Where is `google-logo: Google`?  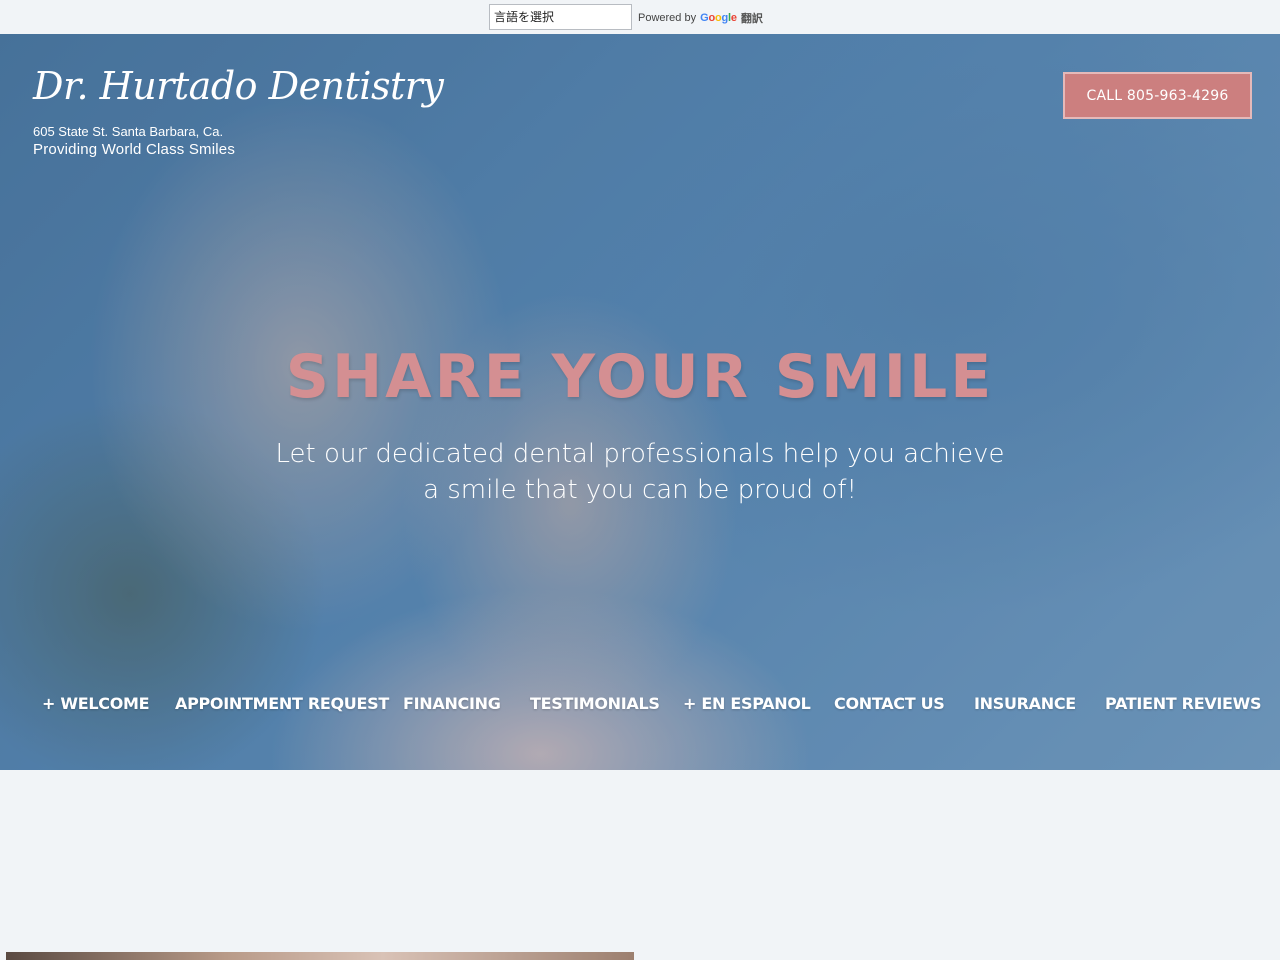
google-logo: Google is located at coordinates (718, 18).